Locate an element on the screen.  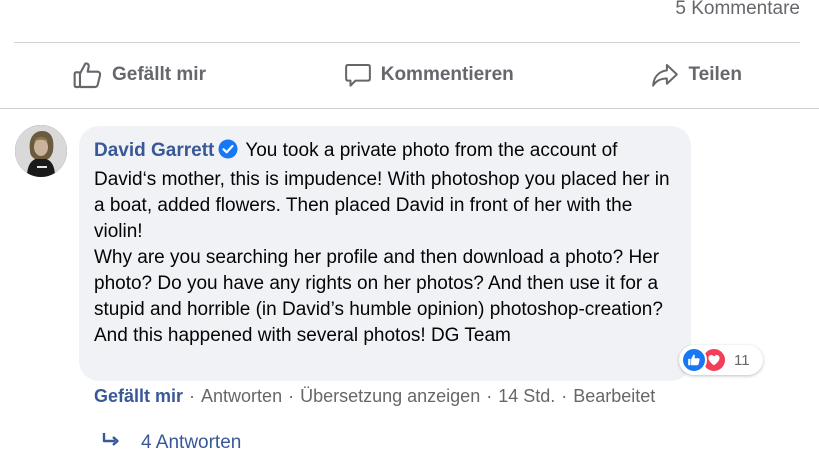
comment-button: Kommentieren is located at coordinates (428, 75).